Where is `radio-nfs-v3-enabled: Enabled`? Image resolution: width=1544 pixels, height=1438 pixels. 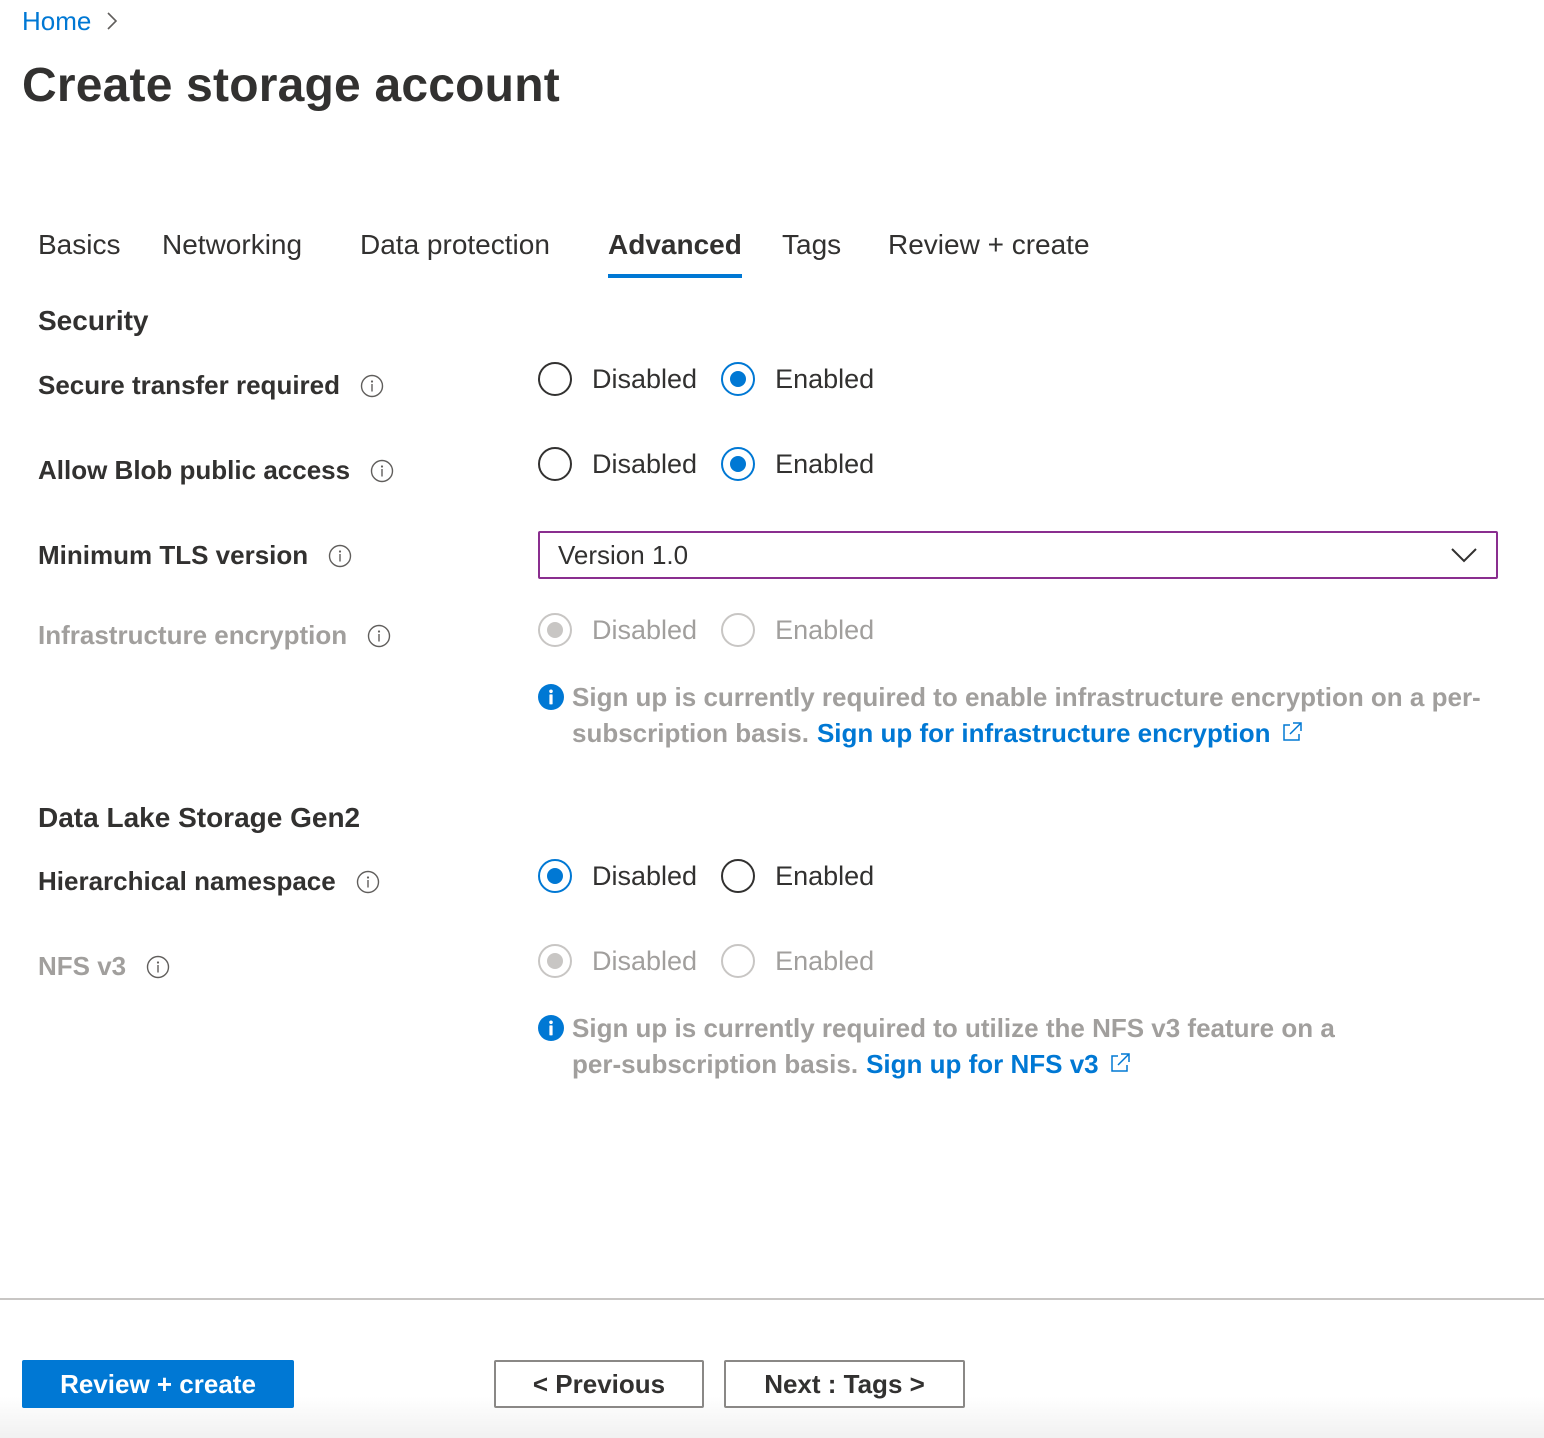 radio-nfs-v3-enabled: Enabled is located at coordinates (797, 961).